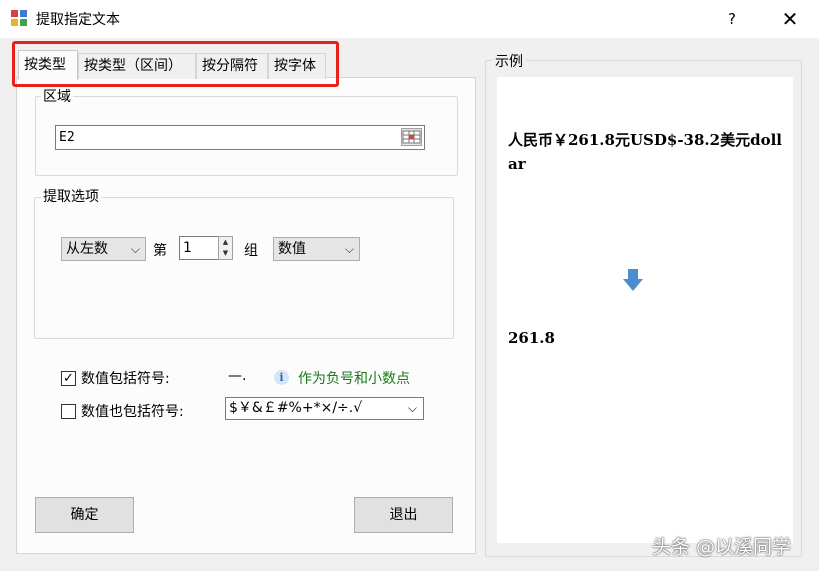 The width and height of the screenshot is (819, 571). Describe the element at coordinates (237, 376) in the screenshot. I see `include-symbols-value: —.` at that location.